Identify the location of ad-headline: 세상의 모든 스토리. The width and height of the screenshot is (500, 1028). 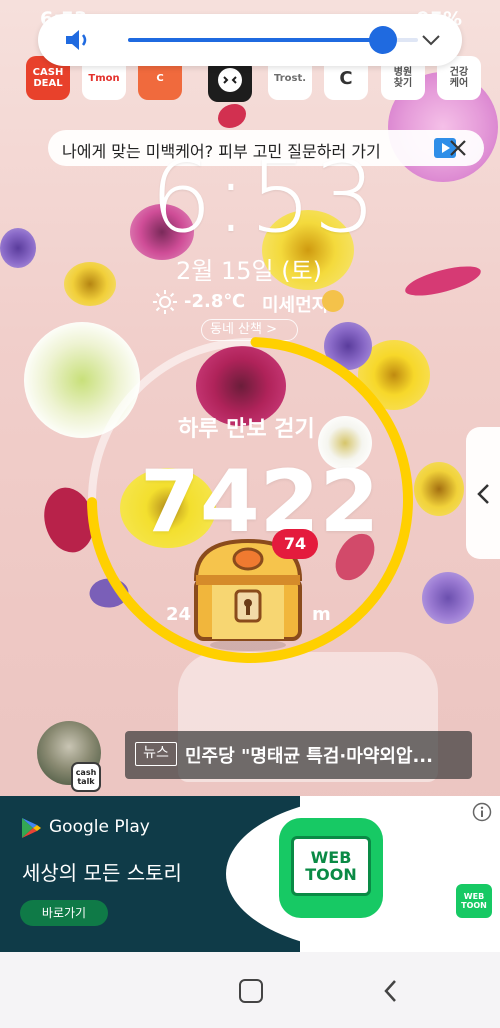
(102, 873).